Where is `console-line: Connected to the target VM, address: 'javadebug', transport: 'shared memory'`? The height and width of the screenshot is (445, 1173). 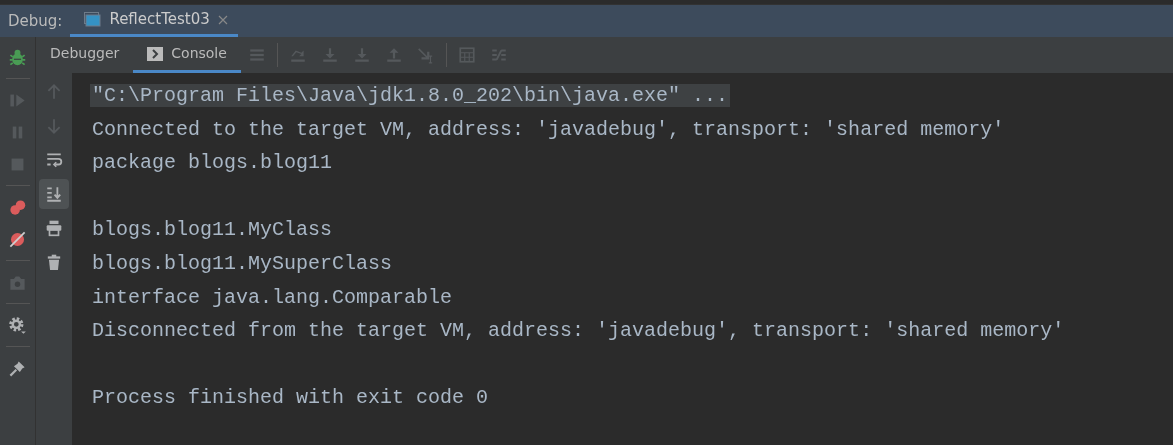 console-line: Connected to the target VM, address: 'javadebug', transport: 'shared memory' is located at coordinates (548, 129).